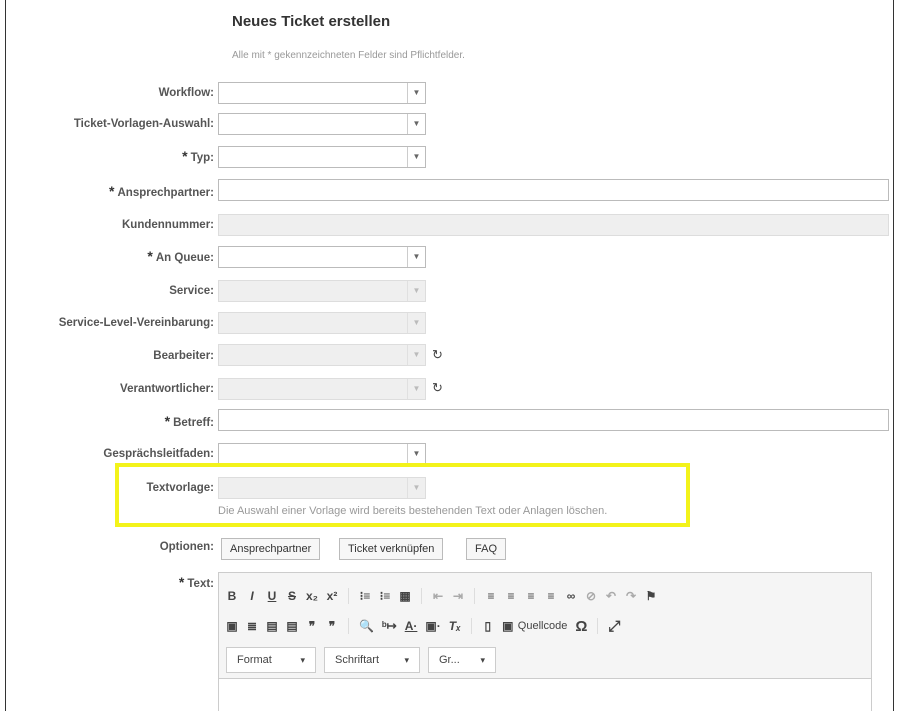 The height and width of the screenshot is (712, 898). What do you see at coordinates (167, 389) in the screenshot?
I see `label-responsible: Verantwortlicher:` at bounding box center [167, 389].